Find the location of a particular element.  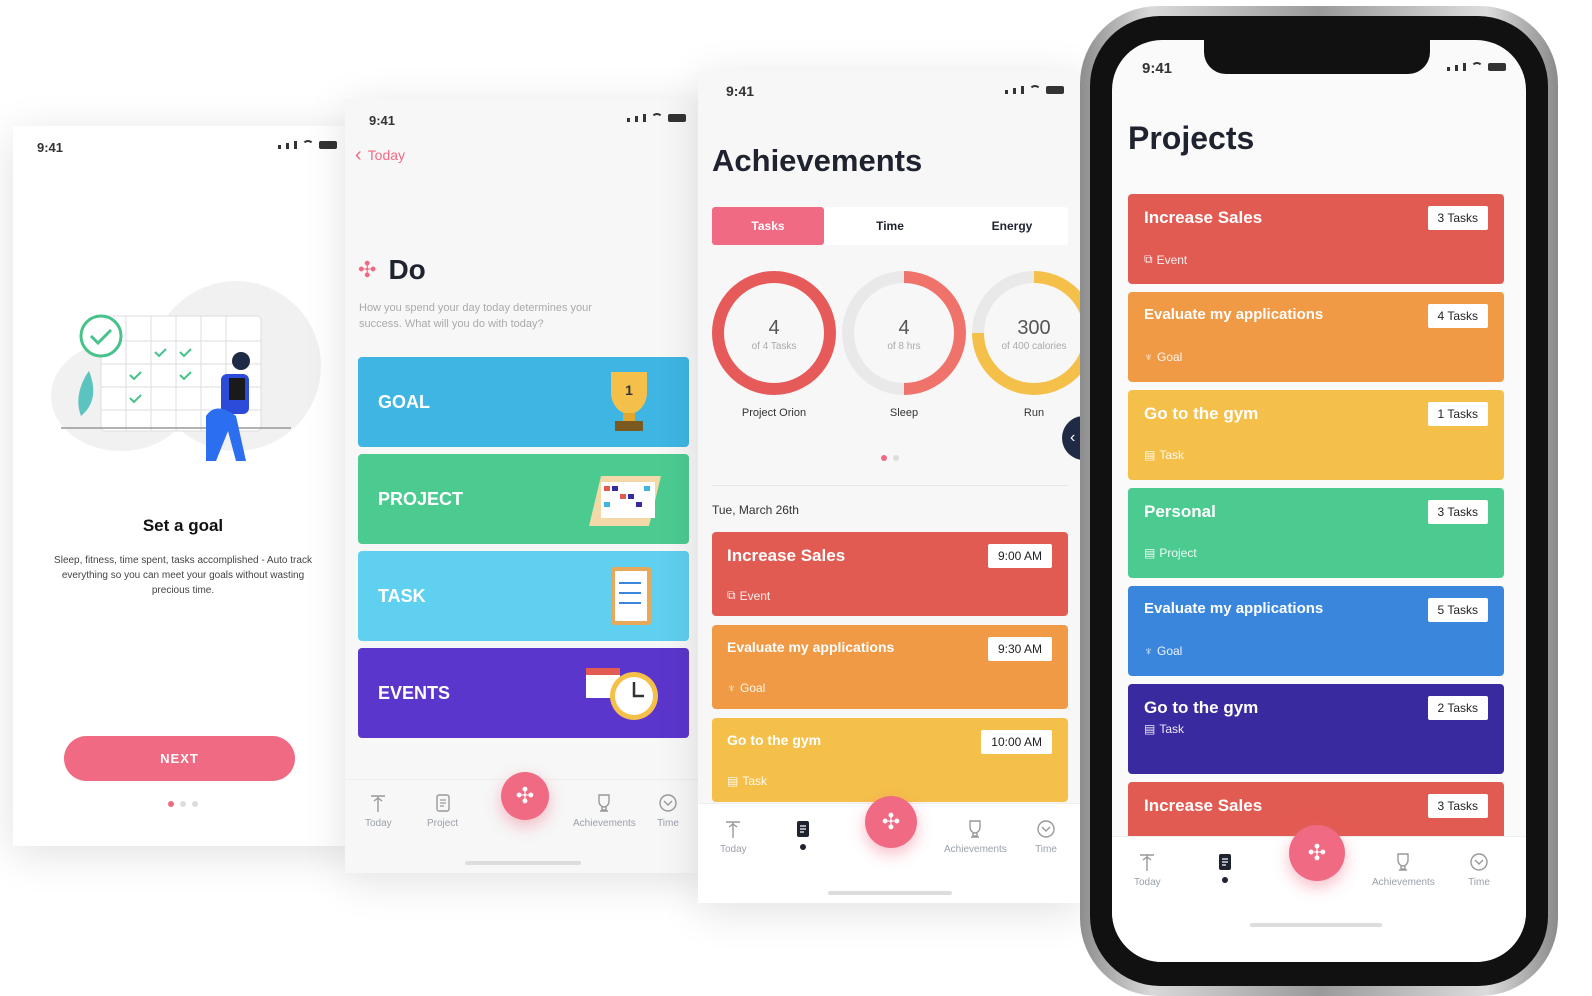

event-type: ⧉ Event is located at coordinates (748, 595).